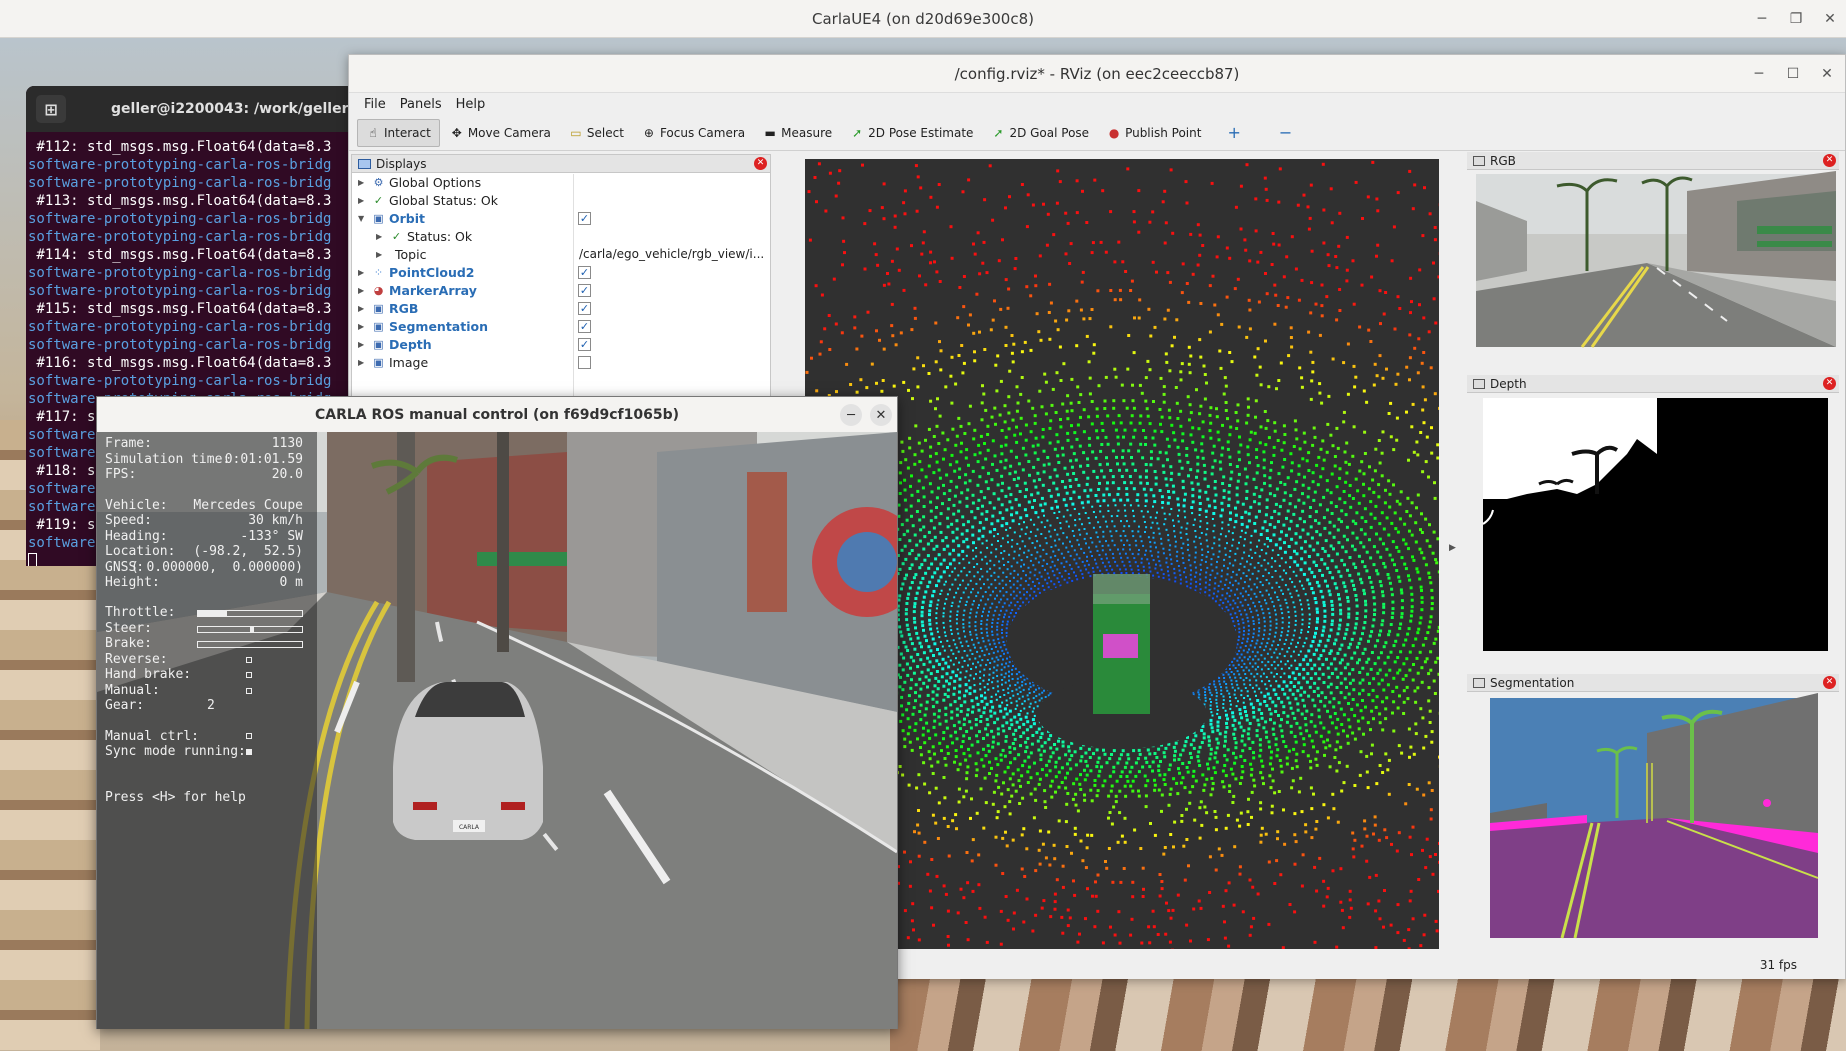 Image resolution: width=1846 pixels, height=1051 pixels. I want to click on tool-2d-goal-pose: ➚ 2D Goal Pose, so click(1040, 133).